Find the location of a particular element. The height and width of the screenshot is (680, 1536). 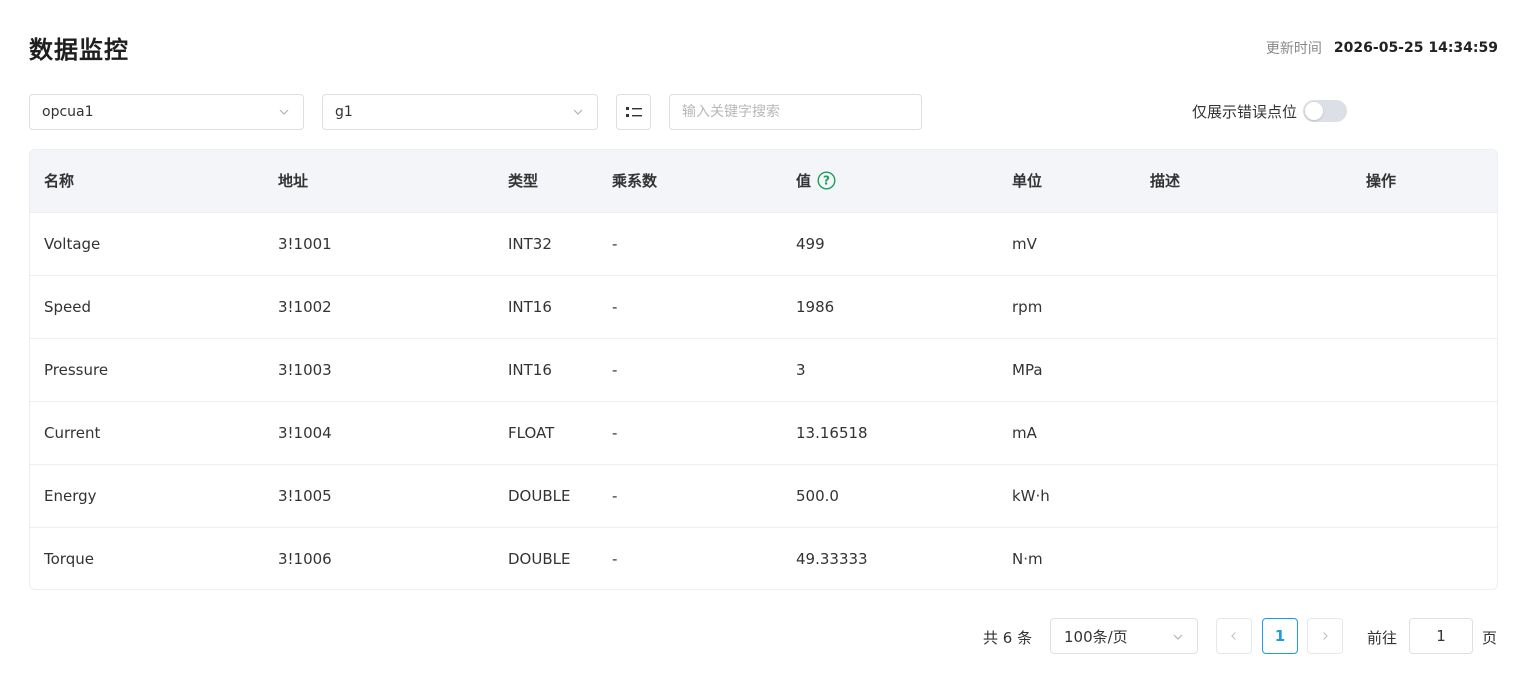

table-row: Current 3!1004 FLOAT - 13.16518 mA is located at coordinates (763, 433).